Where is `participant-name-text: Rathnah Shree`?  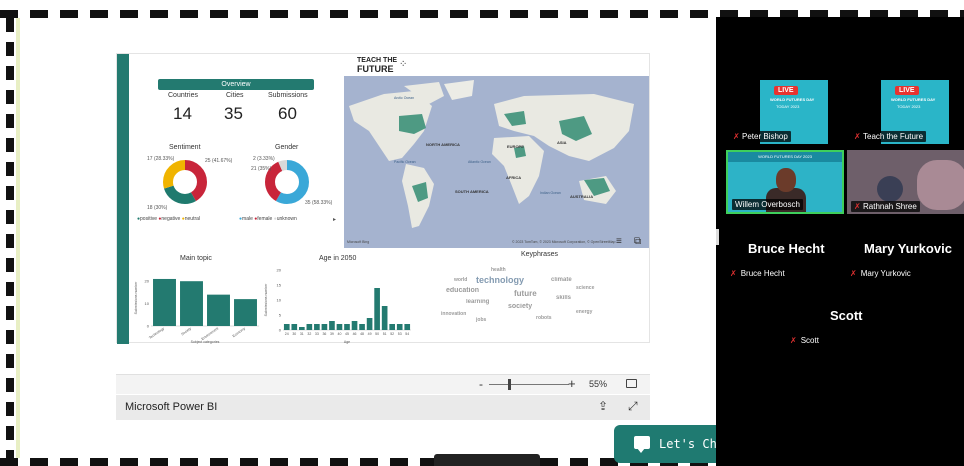
participant-name-text: Rathnah Shree is located at coordinates (890, 206).